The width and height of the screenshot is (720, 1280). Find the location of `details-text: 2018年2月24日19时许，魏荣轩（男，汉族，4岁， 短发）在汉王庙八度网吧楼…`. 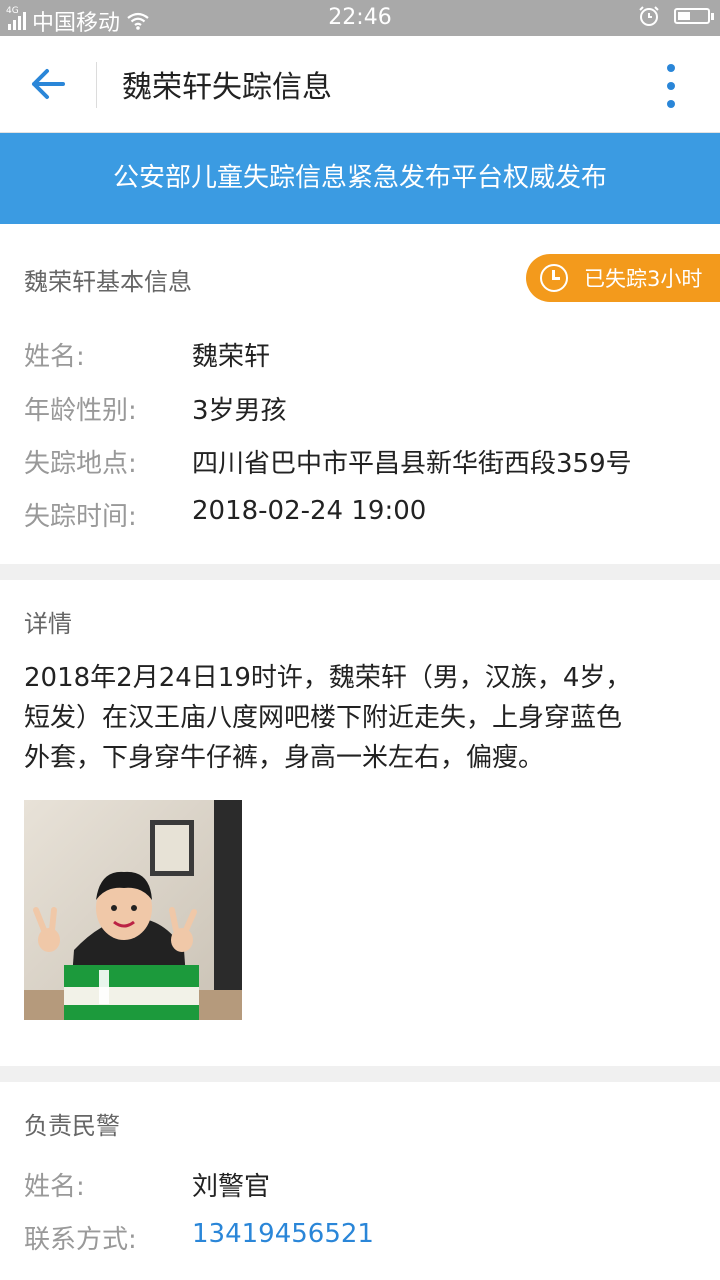

details-text: 2018年2月24日19时许，魏荣轩（男，汉族，4岁， 短发）在汉王庙八度网吧楼… is located at coordinates (364, 718).